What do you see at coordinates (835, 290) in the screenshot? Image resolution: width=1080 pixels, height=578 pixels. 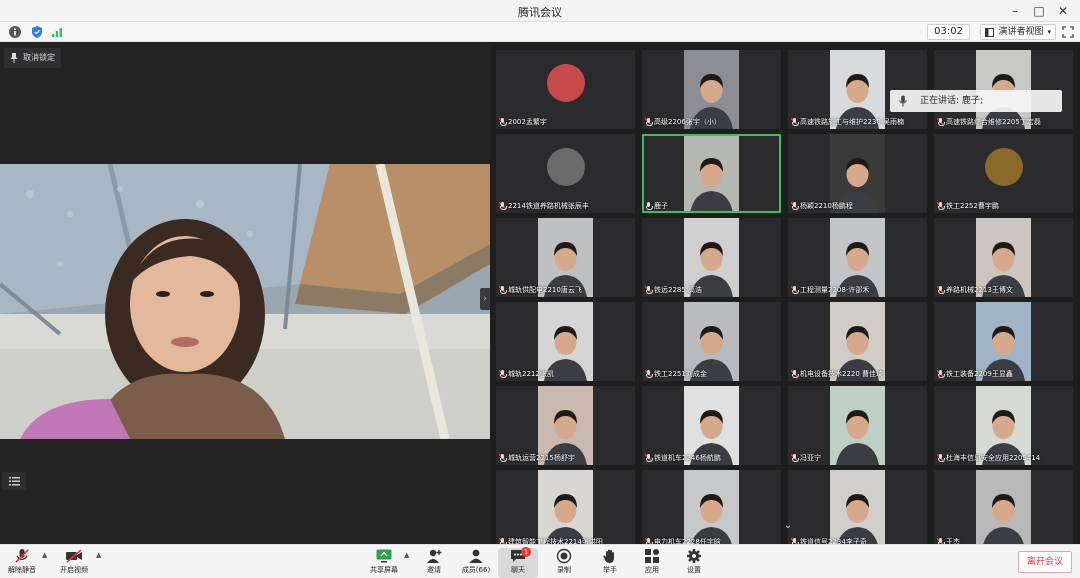 I see `participant-name: 工程测量2208-许邵禾` at bounding box center [835, 290].